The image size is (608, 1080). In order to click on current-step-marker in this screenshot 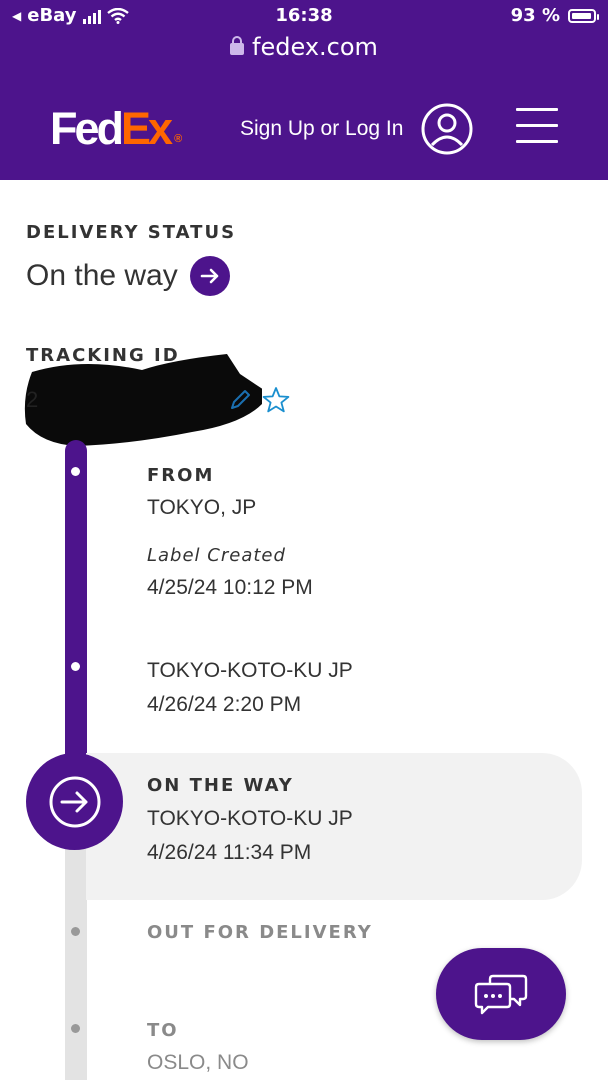, I will do `click(74, 801)`.